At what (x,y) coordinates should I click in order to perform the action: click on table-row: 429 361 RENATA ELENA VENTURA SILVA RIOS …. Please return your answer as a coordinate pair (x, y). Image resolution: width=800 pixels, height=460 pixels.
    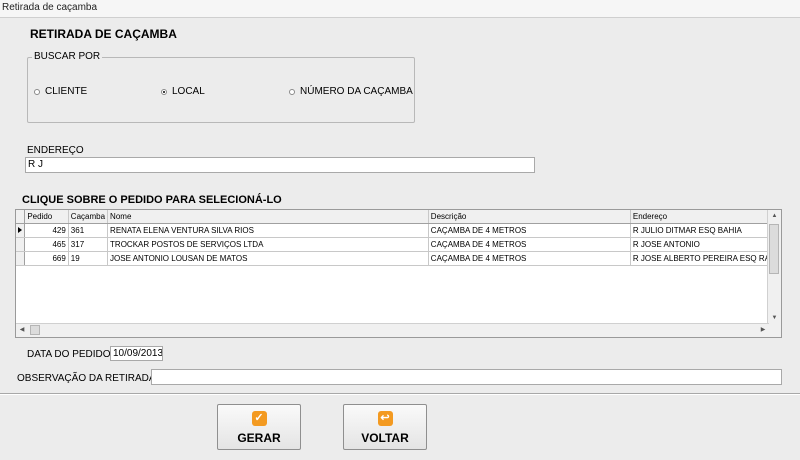
    Looking at the image, I should click on (398, 230).